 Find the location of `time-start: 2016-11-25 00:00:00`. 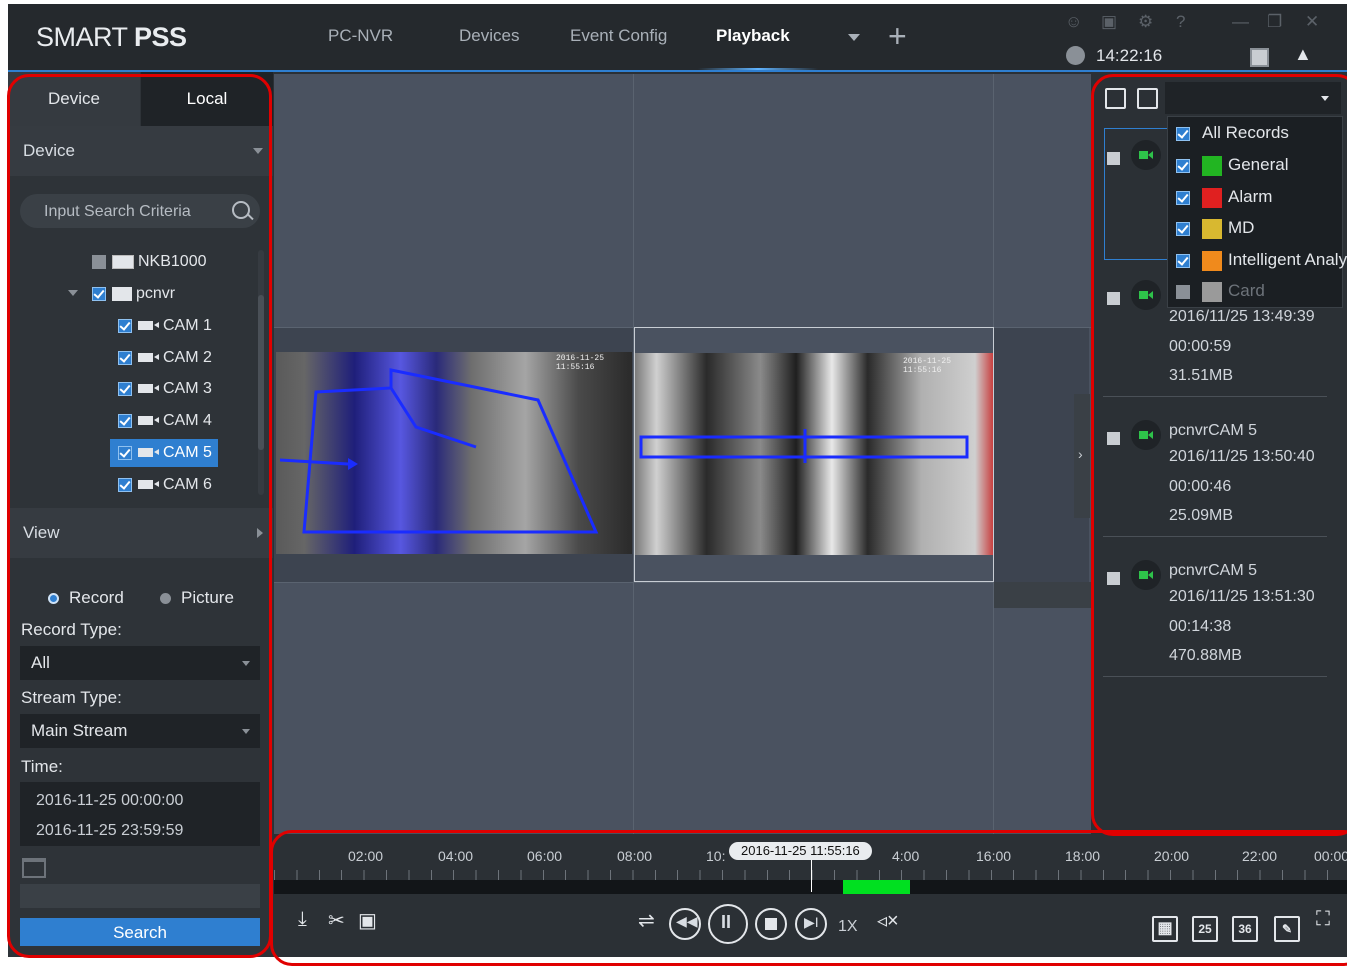

time-start: 2016-11-25 00:00:00 is located at coordinates (109, 801).